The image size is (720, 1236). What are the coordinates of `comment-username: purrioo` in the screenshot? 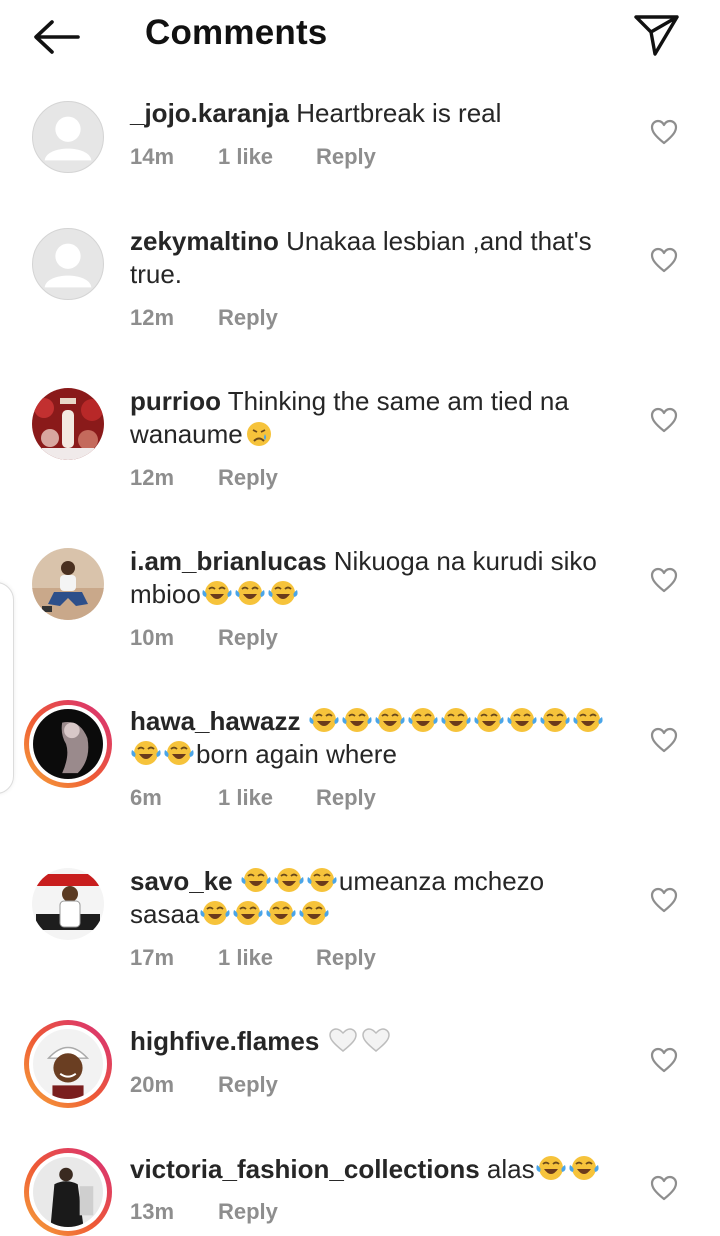 It's located at (175, 401).